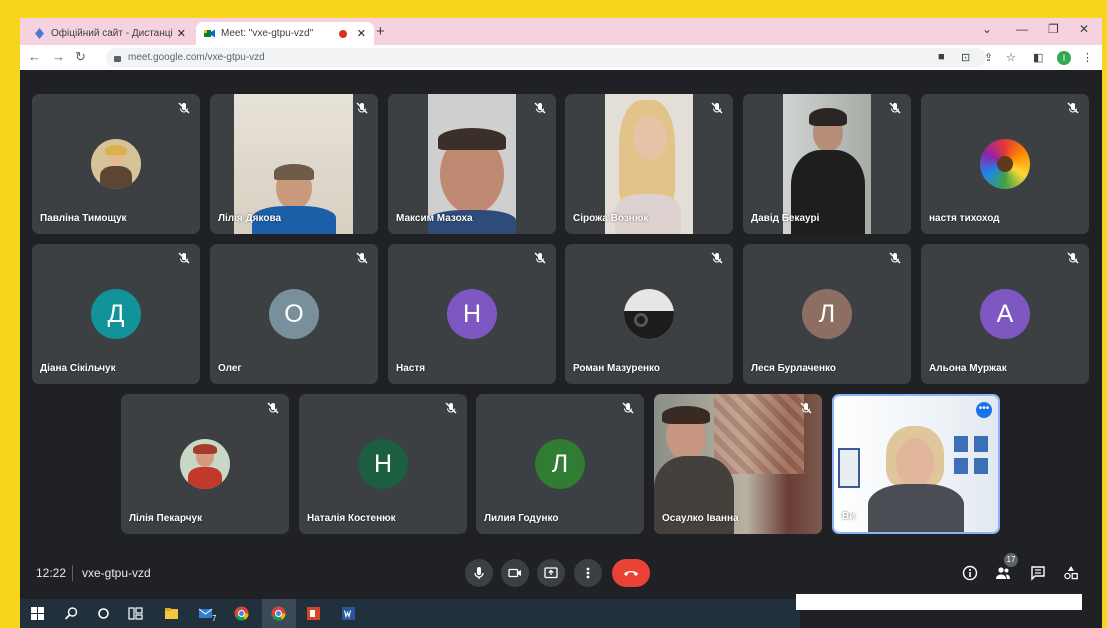 Image resolution: width=1107 pixels, height=628 pixels. What do you see at coordinates (988, 57) in the screenshot?
I see `share-icon: ⇪` at bounding box center [988, 57].